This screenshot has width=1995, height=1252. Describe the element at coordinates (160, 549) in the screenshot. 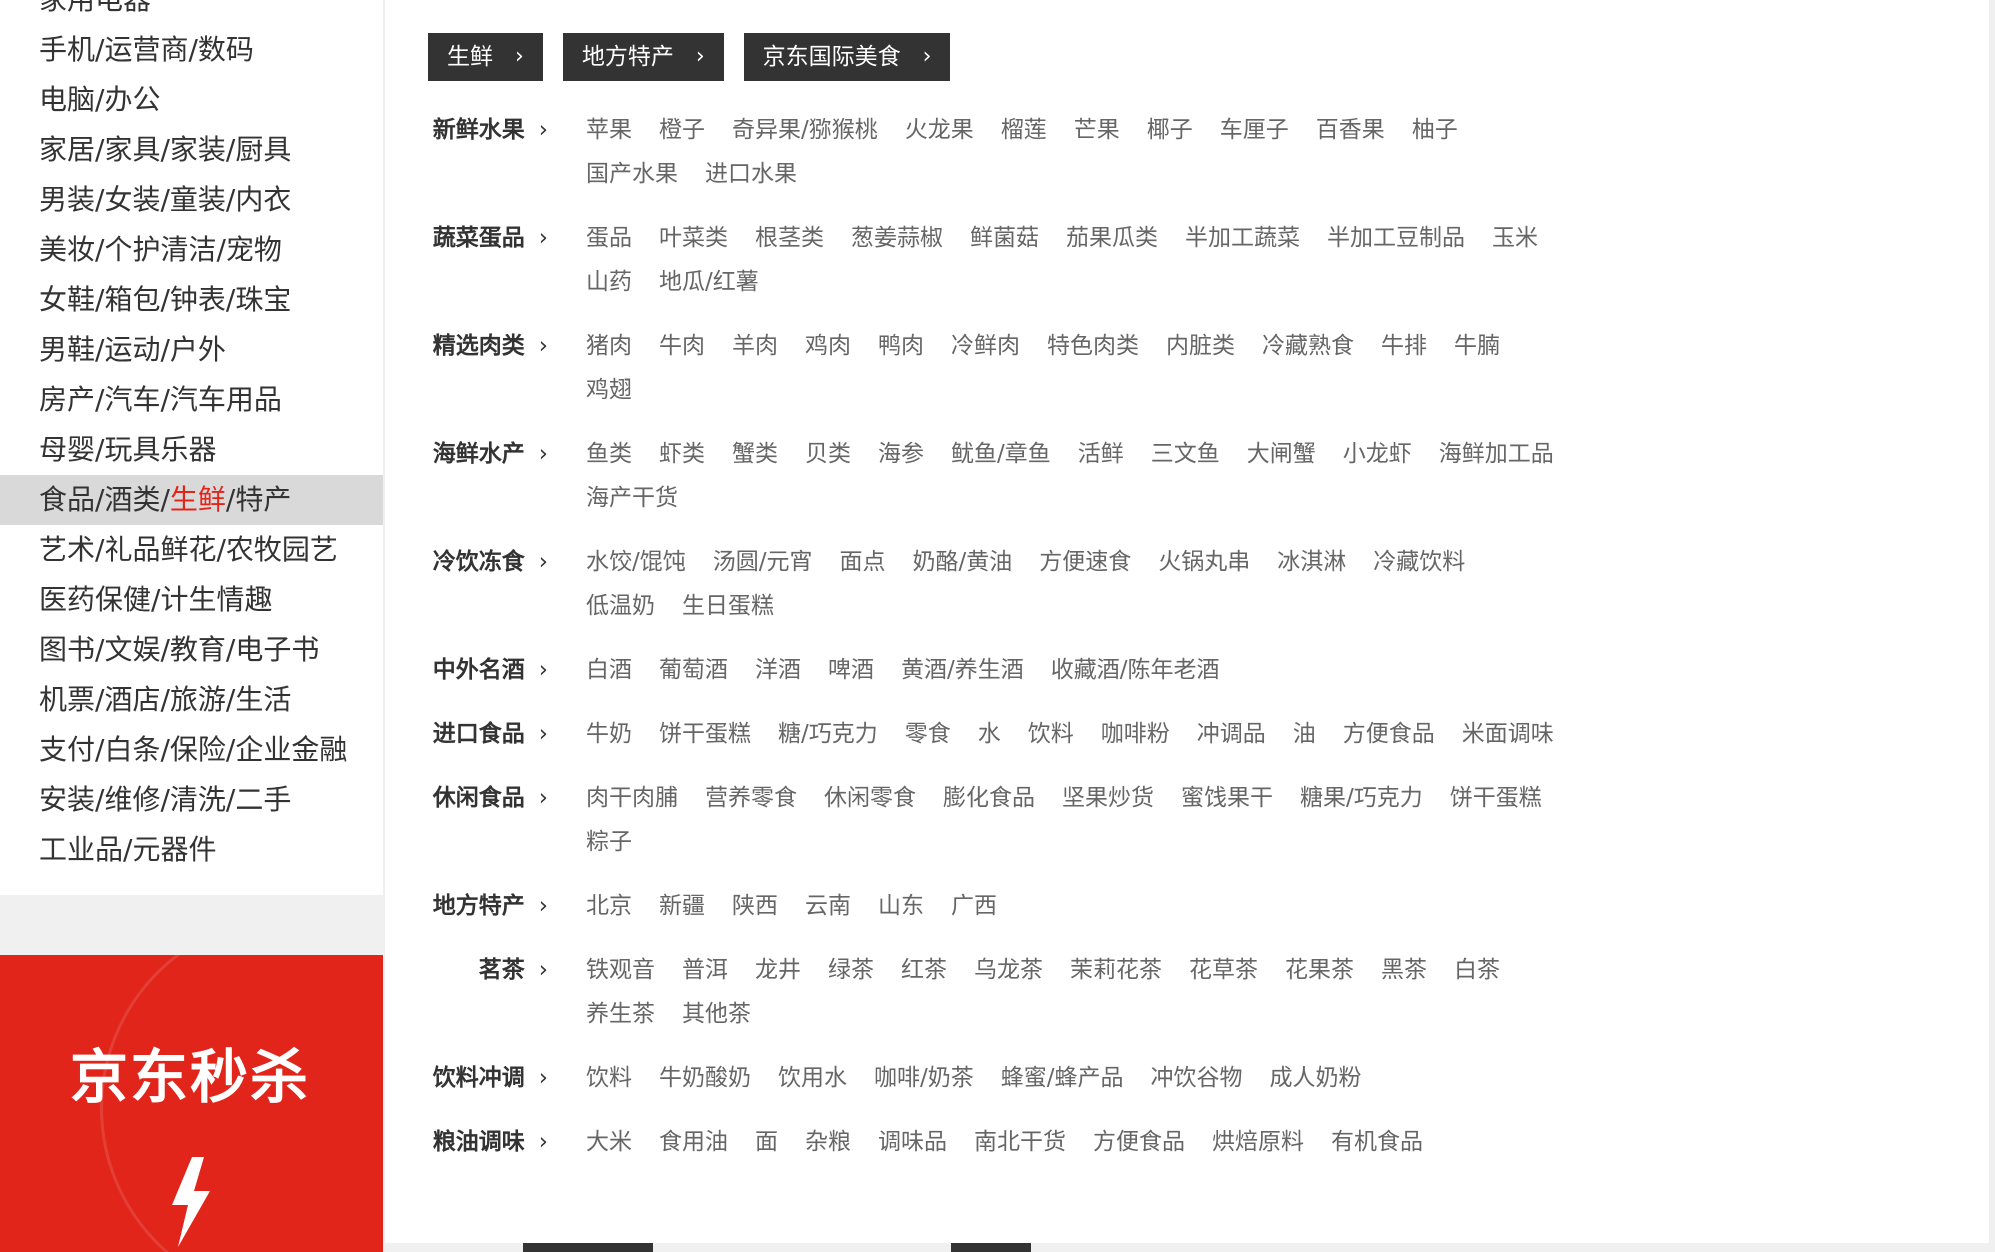

I see `sidebar-link: 礼品鲜花` at that location.